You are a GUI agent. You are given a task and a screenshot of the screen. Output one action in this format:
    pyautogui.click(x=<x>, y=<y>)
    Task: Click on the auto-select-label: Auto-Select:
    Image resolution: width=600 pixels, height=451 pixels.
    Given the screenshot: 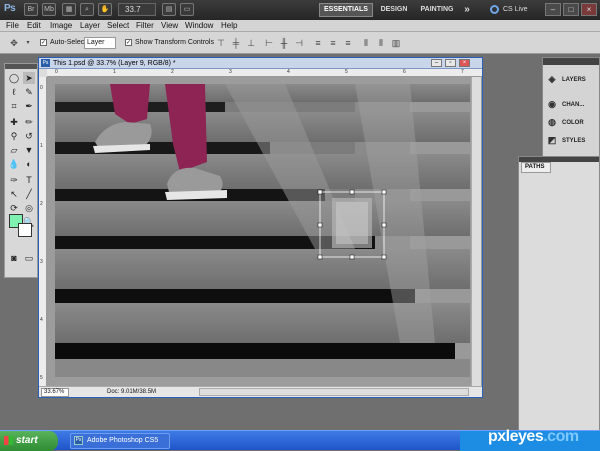 What is the action you would take?
    pyautogui.click(x=69, y=42)
    